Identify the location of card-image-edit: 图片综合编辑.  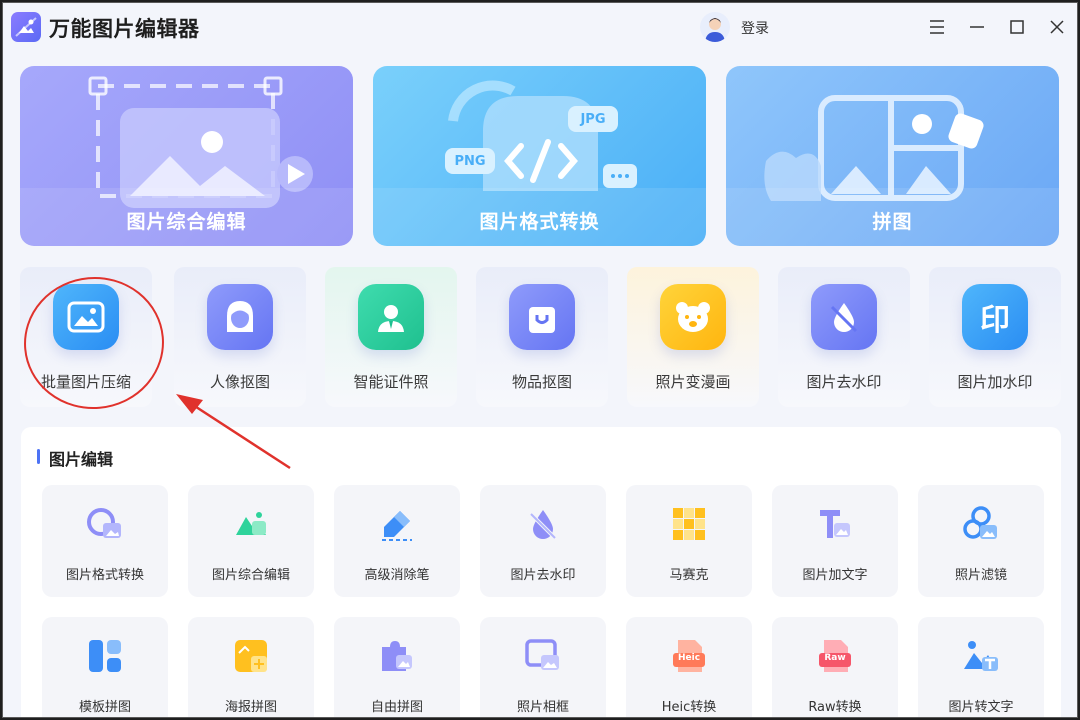
(251, 541).